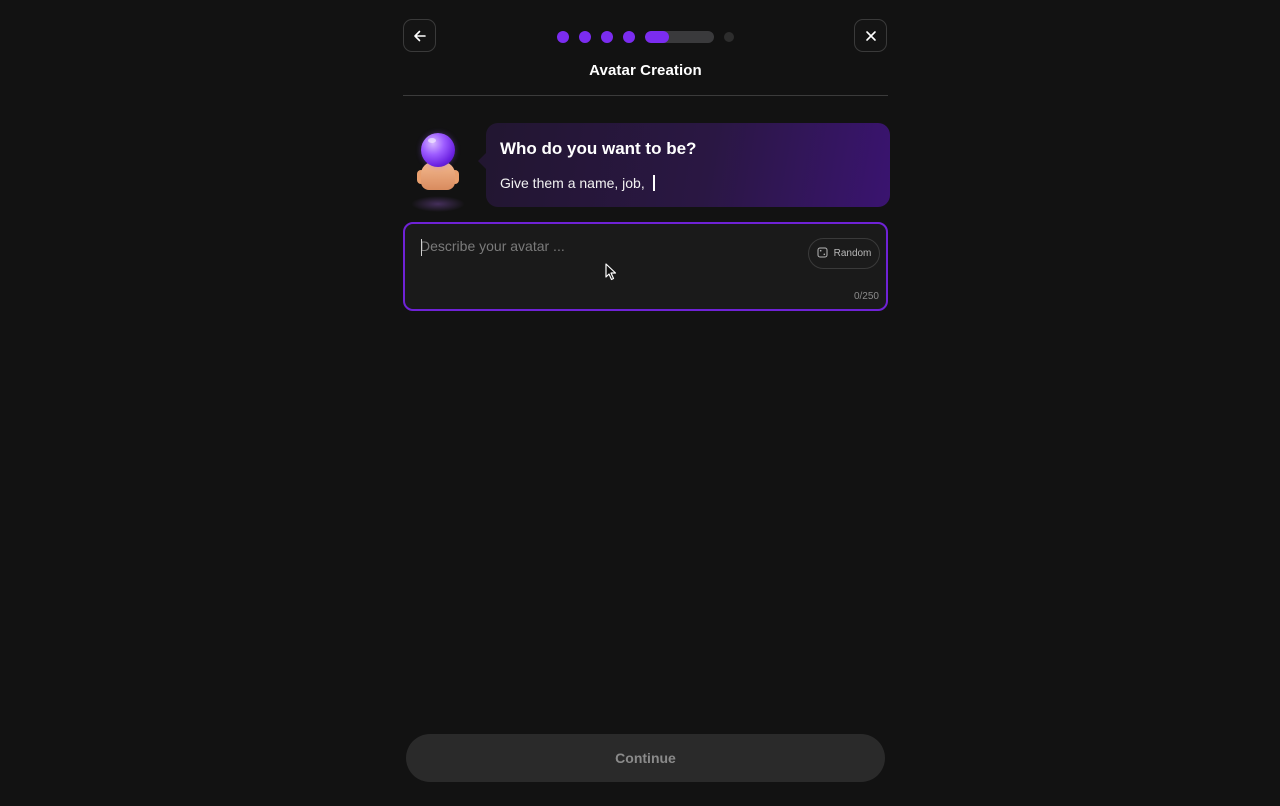 The height and width of the screenshot is (806, 1280). What do you see at coordinates (421, 247) in the screenshot?
I see `text-cursor` at bounding box center [421, 247].